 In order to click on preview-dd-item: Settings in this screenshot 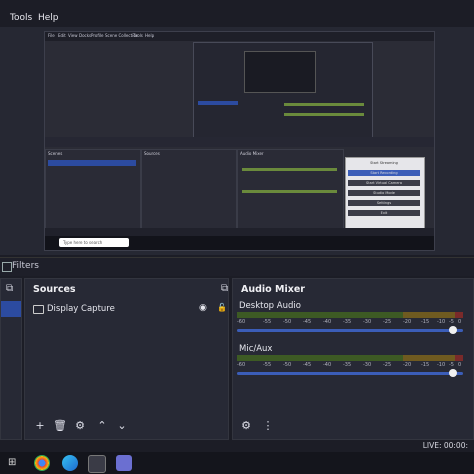, I will do `click(384, 203)`.